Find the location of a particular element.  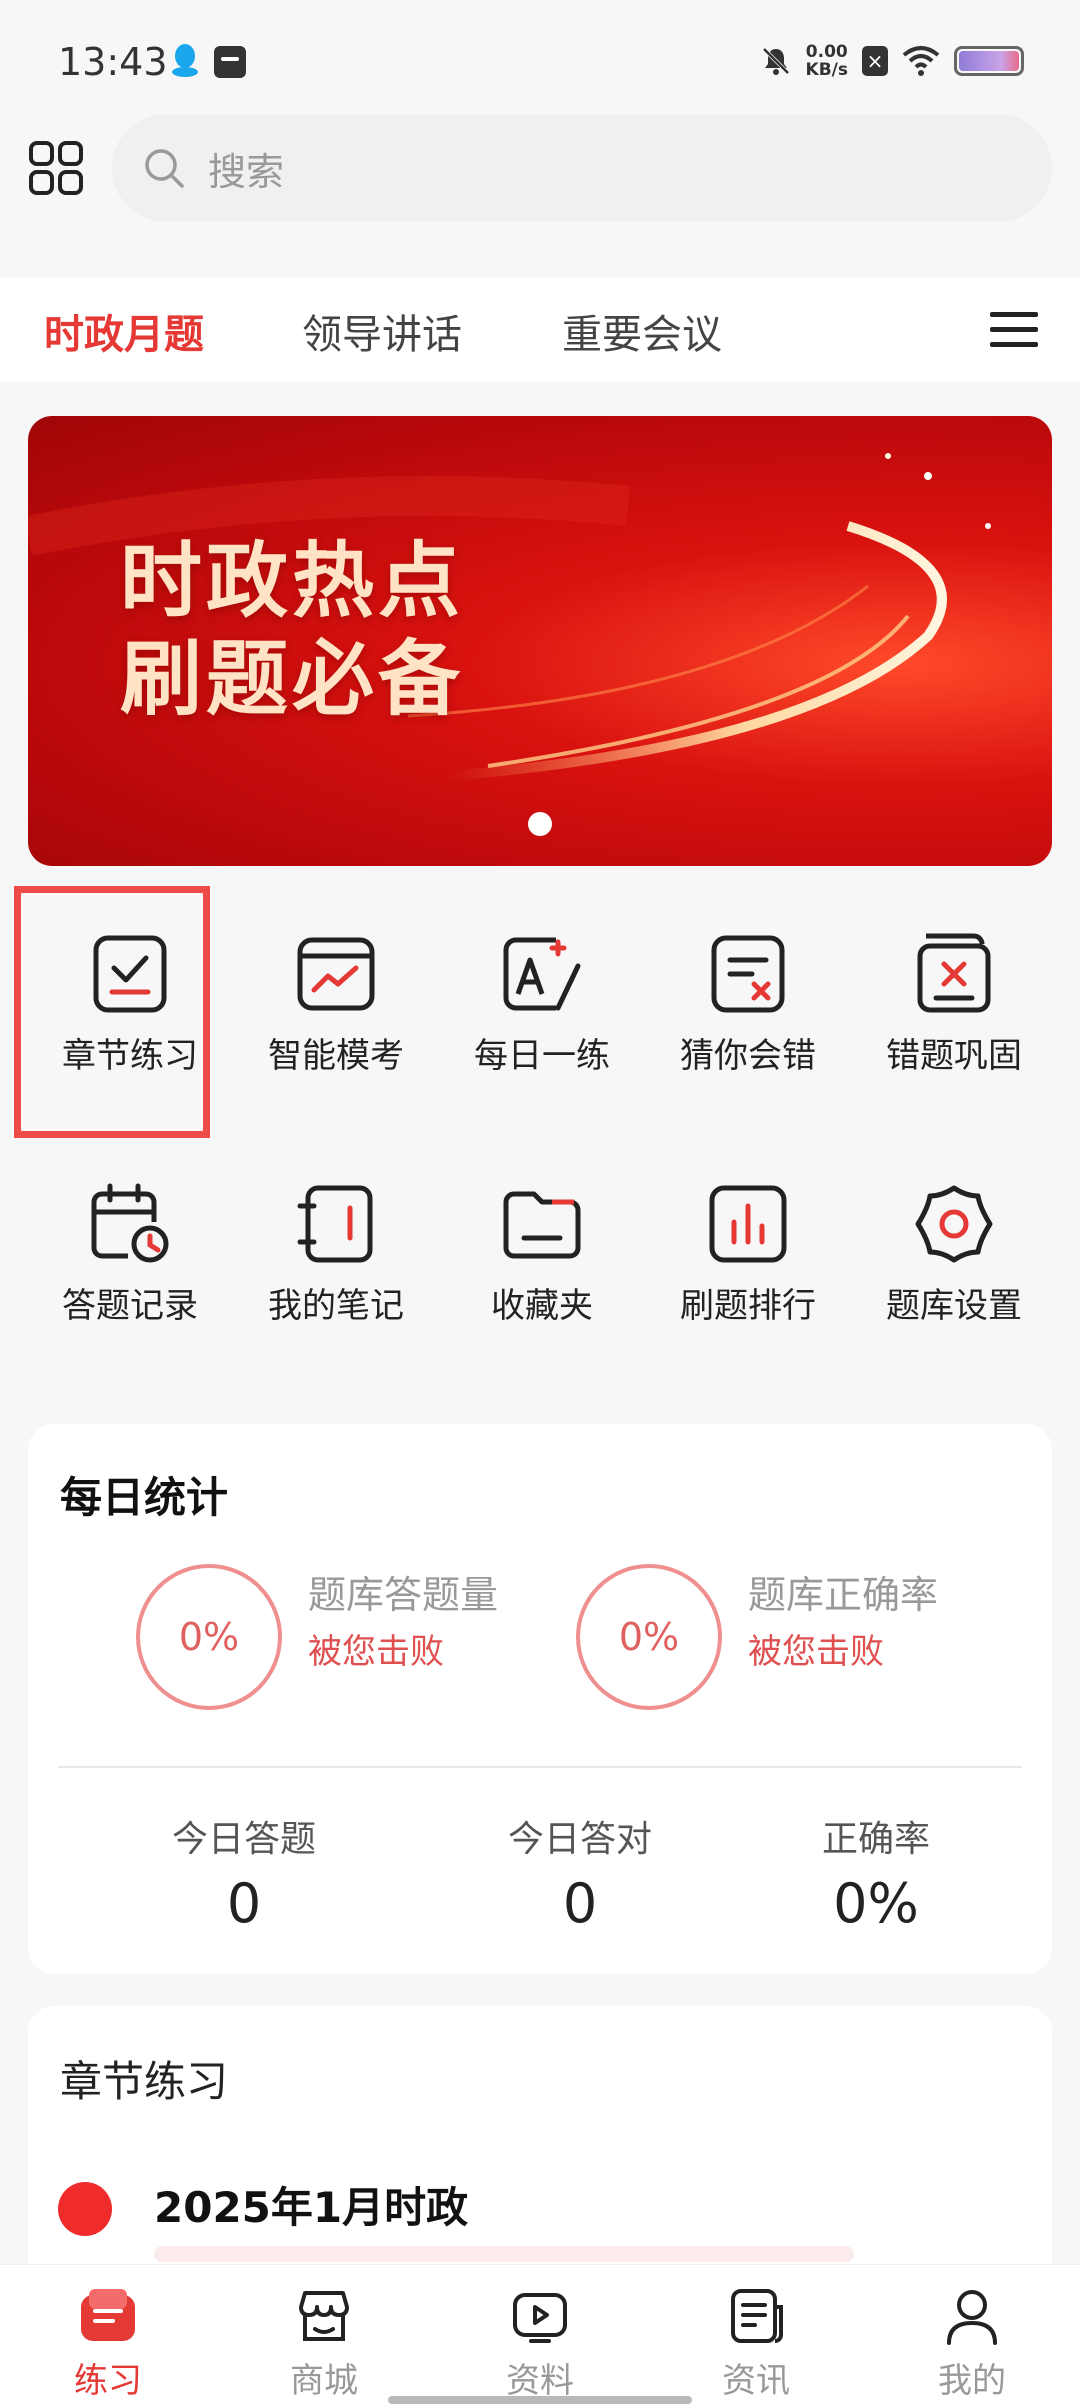

status-bar: 13:43 0.00 KB/s × is located at coordinates (540, 60).